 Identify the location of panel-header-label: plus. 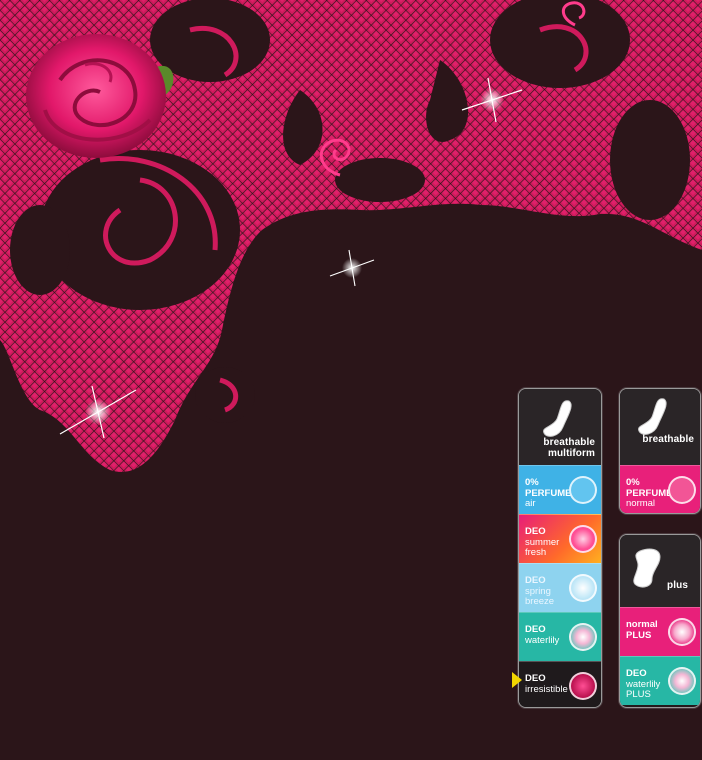
(677, 585).